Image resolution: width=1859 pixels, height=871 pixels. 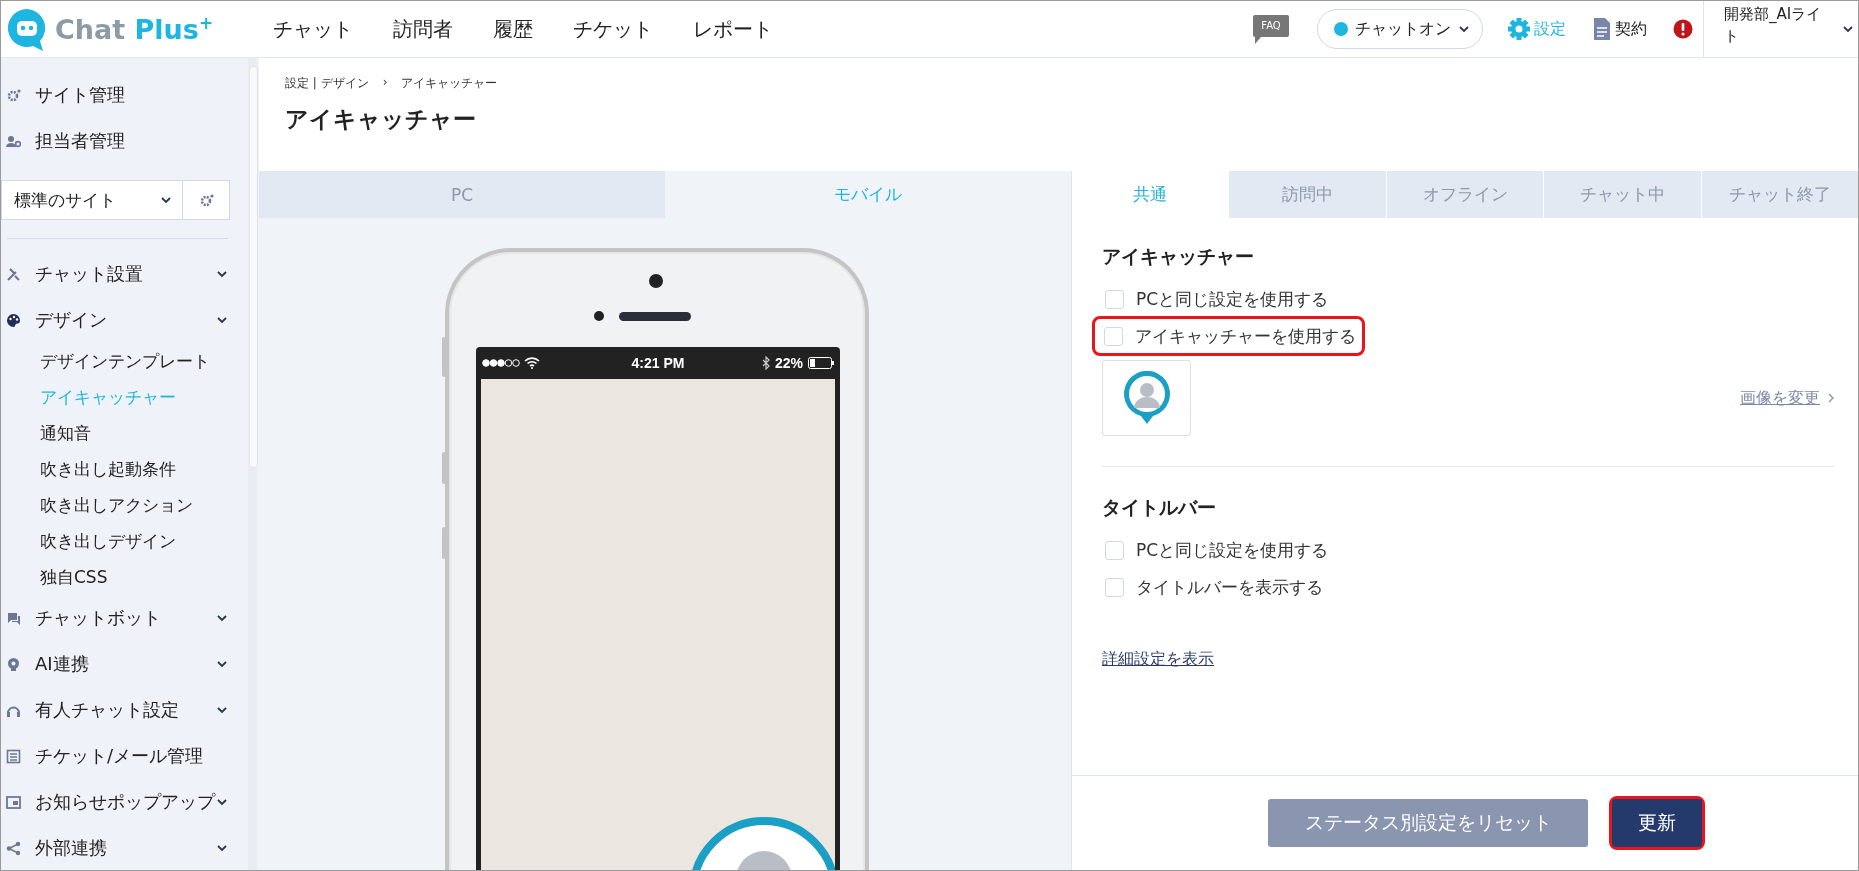 I want to click on battery-icon, so click(x=821, y=363).